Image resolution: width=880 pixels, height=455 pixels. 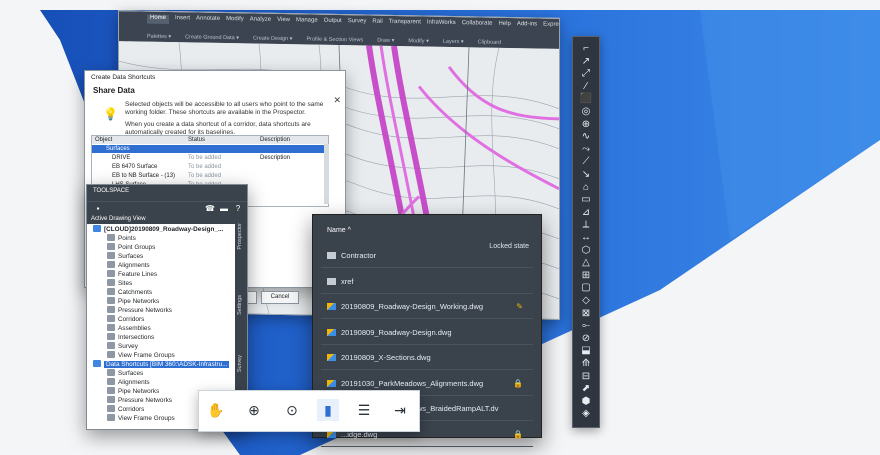 I want to click on grid-row: EB to NB Surface - (13) To be added, so click(x=210, y=176).